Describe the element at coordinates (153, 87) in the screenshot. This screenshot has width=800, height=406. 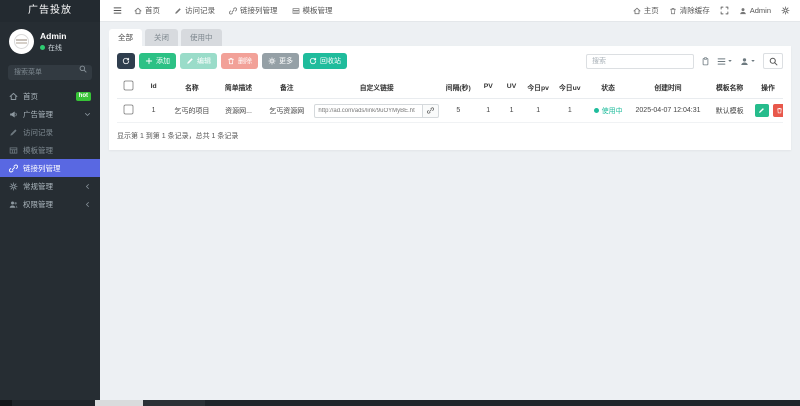
I see `col-header-id: Id` at that location.